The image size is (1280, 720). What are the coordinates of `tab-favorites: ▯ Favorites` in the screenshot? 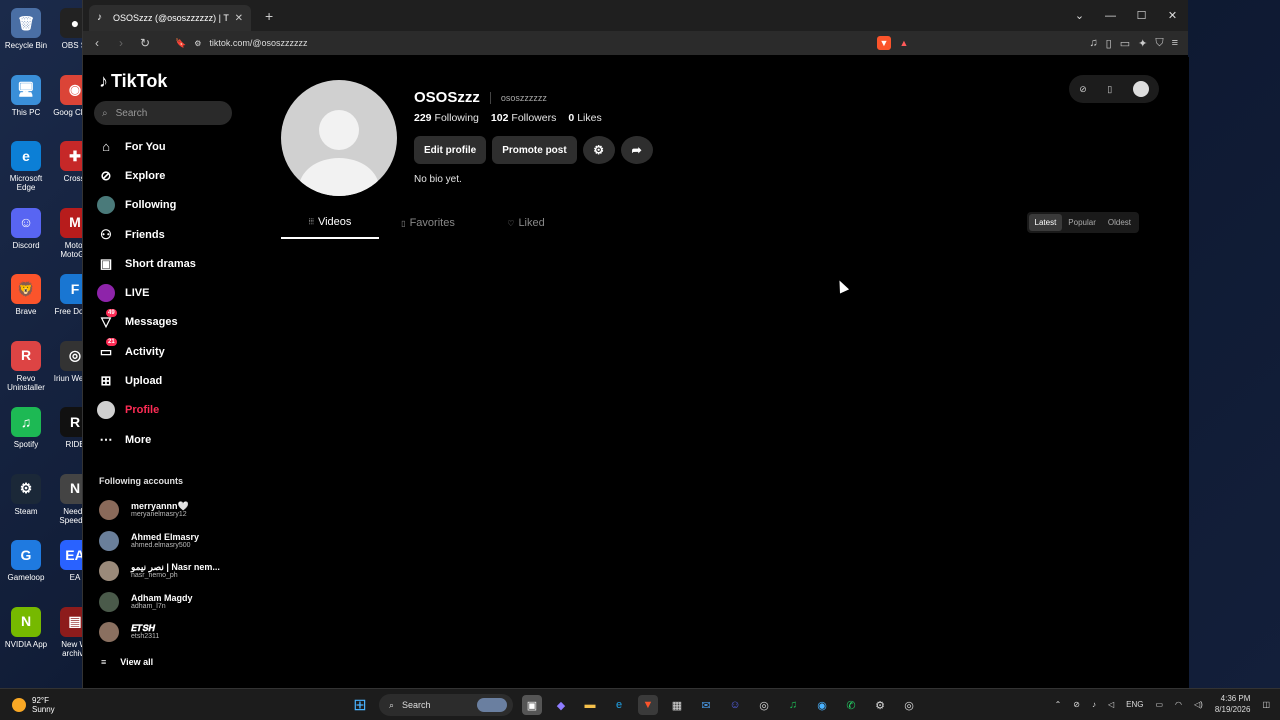 It's located at (428, 223).